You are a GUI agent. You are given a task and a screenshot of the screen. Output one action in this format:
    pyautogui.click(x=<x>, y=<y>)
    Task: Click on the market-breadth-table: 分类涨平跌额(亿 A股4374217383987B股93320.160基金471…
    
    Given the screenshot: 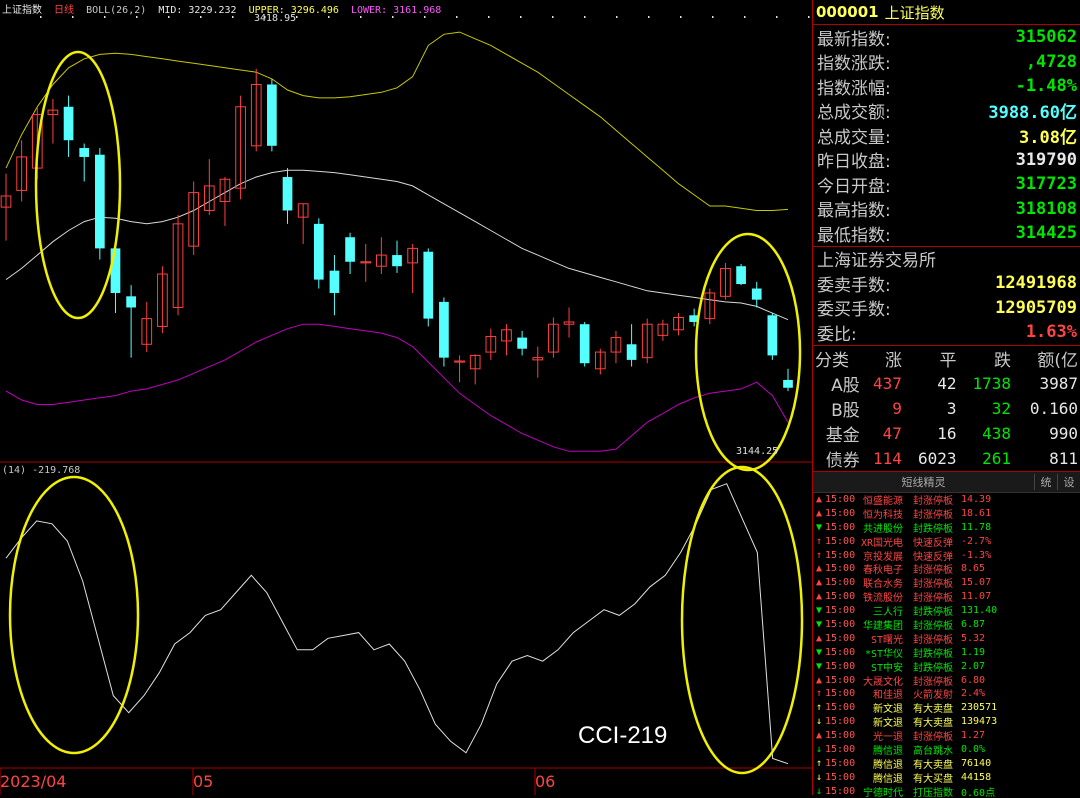 What is the action you would take?
    pyautogui.click(x=946, y=408)
    